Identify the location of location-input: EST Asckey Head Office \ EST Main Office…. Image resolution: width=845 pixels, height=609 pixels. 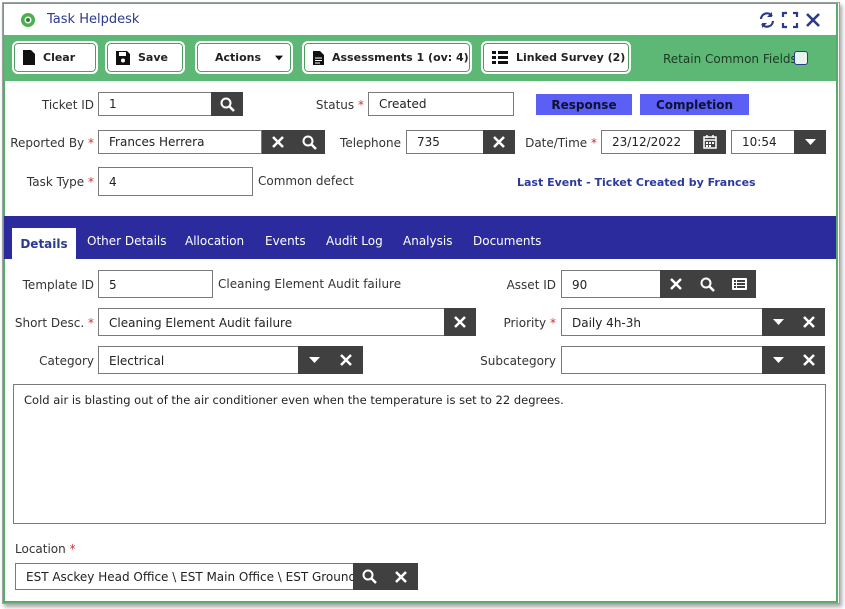
(184, 576).